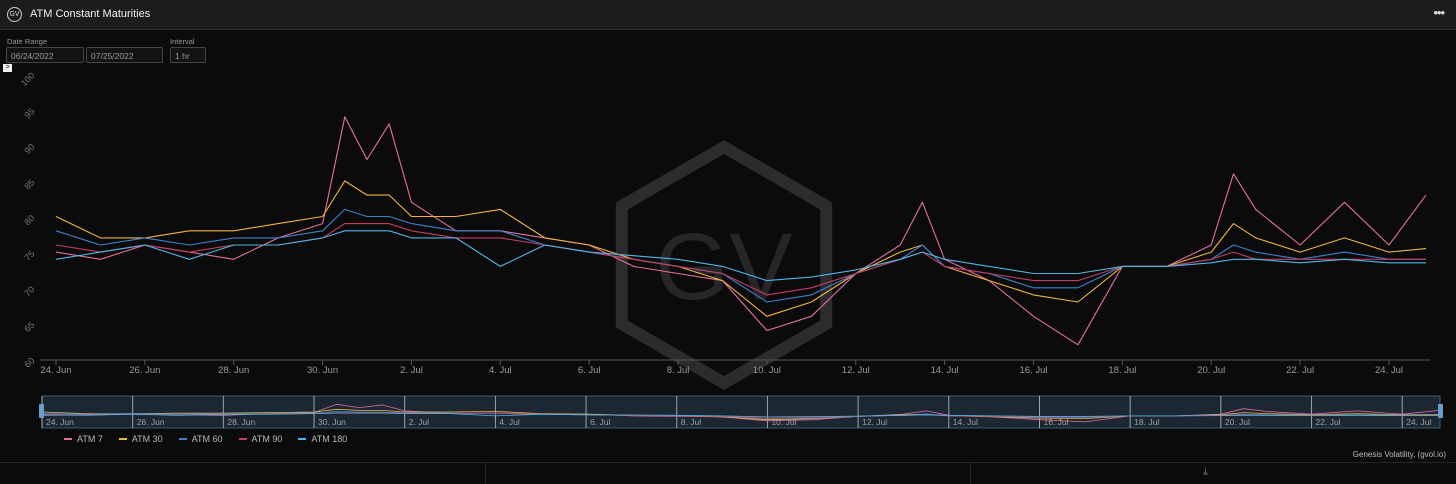  Describe the element at coordinates (29, 184) in the screenshot. I see `y-tick-label: 85` at that location.